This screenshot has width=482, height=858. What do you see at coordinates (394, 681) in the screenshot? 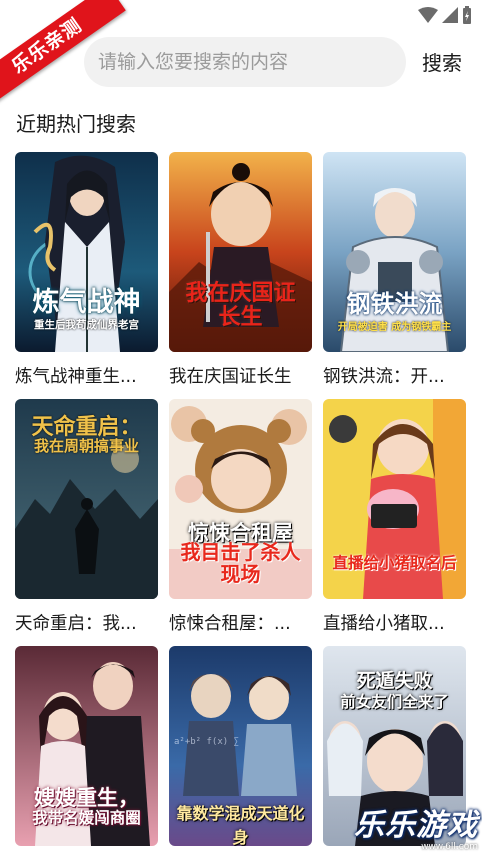
I see `cover-title: 死遁失败` at bounding box center [394, 681].